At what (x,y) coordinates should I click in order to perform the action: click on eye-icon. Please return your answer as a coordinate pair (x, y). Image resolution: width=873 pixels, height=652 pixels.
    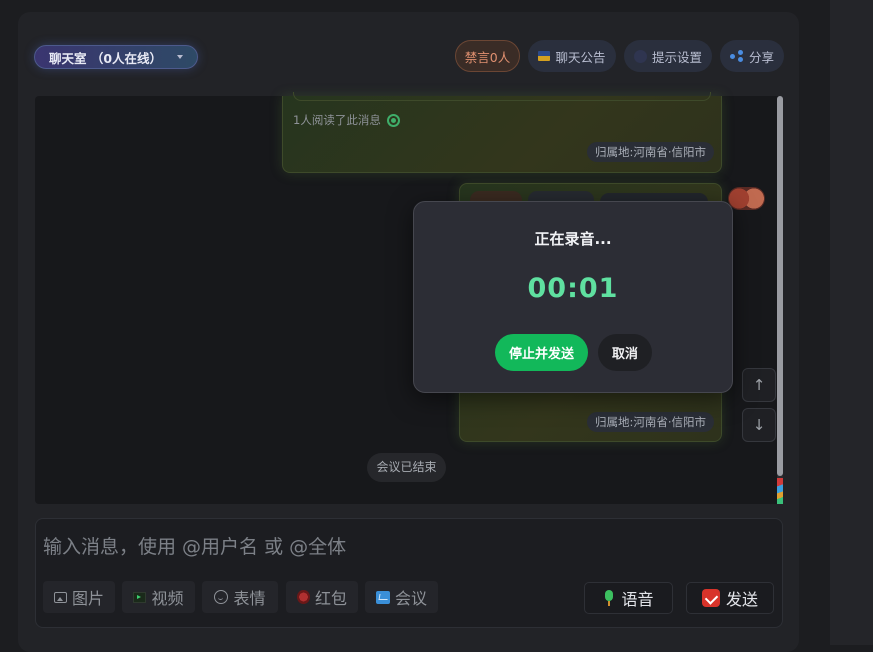
    Looking at the image, I should click on (393, 120).